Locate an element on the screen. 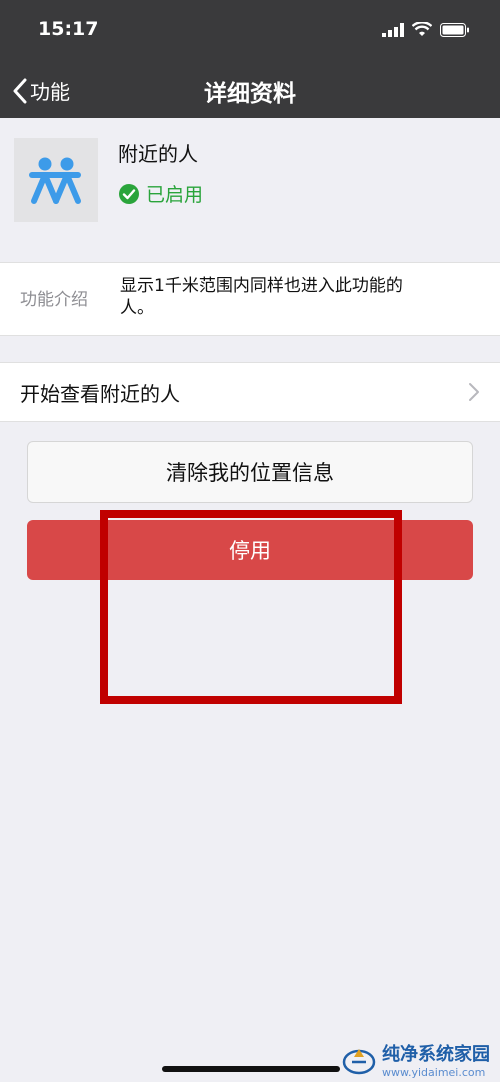 The width and height of the screenshot is (500, 1082). logo-icon is located at coordinates (359, 1061).